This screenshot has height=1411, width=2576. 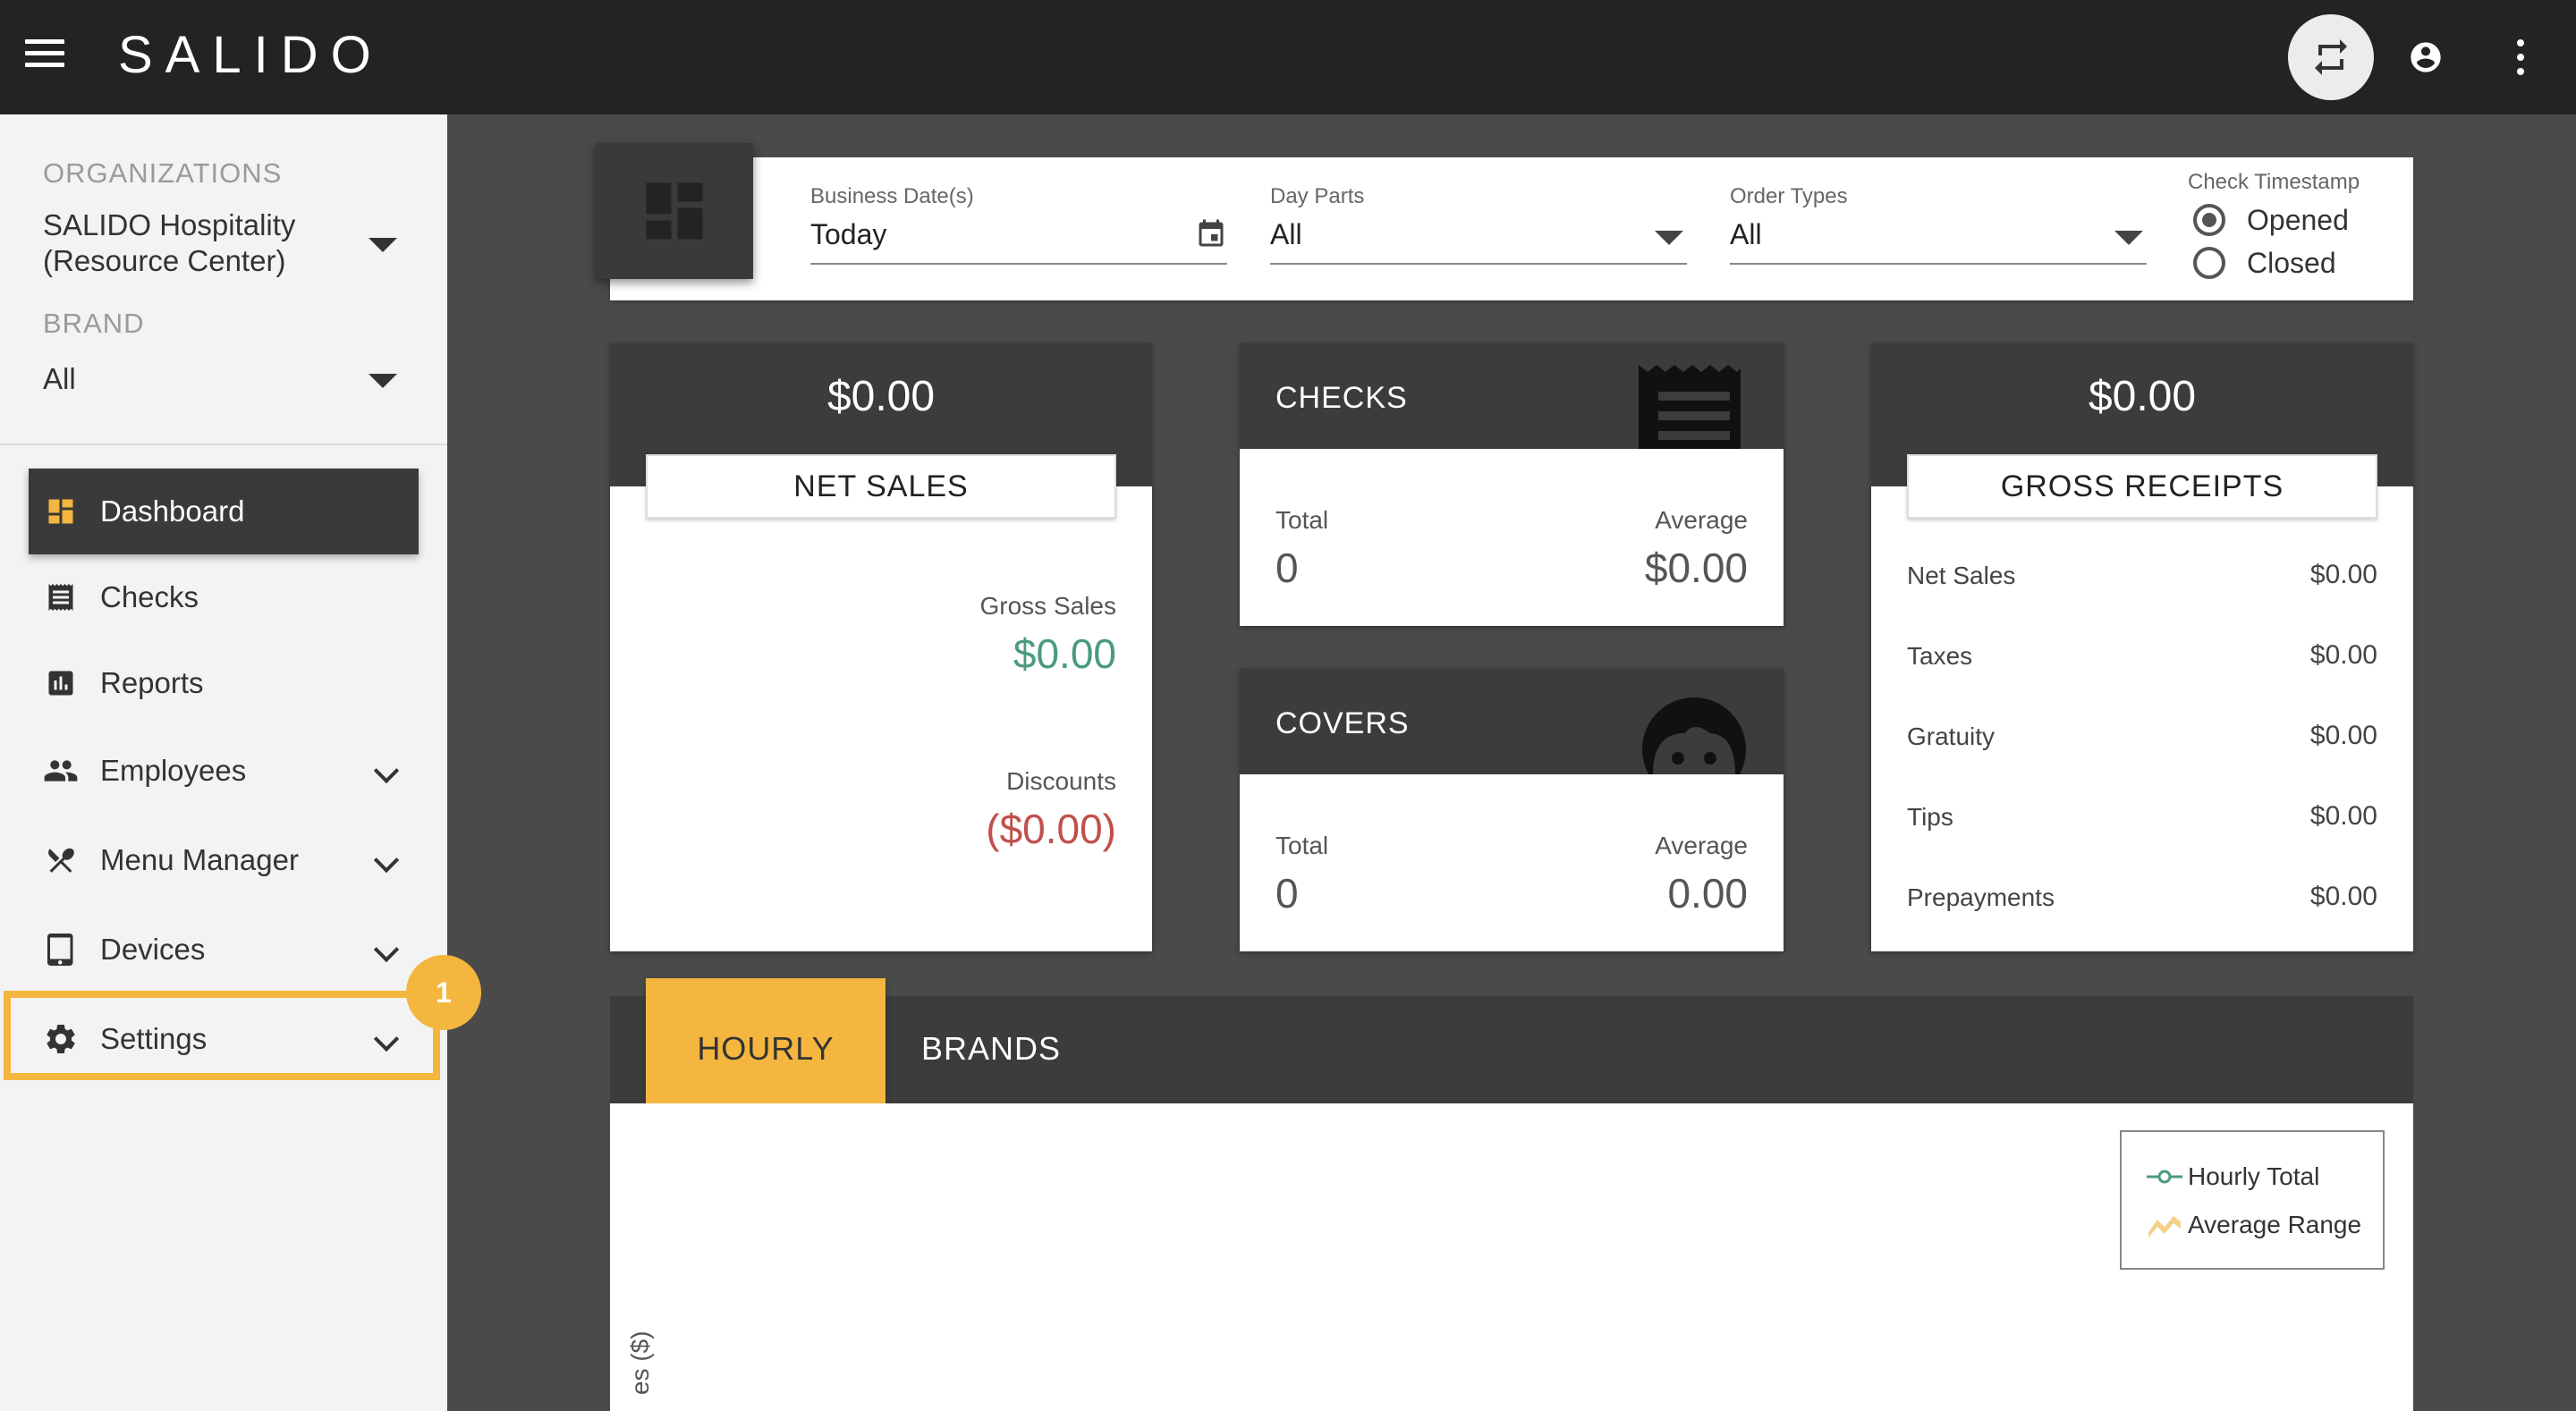 What do you see at coordinates (2128, 238) in the screenshot?
I see `order-types-dropdown-icon` at bounding box center [2128, 238].